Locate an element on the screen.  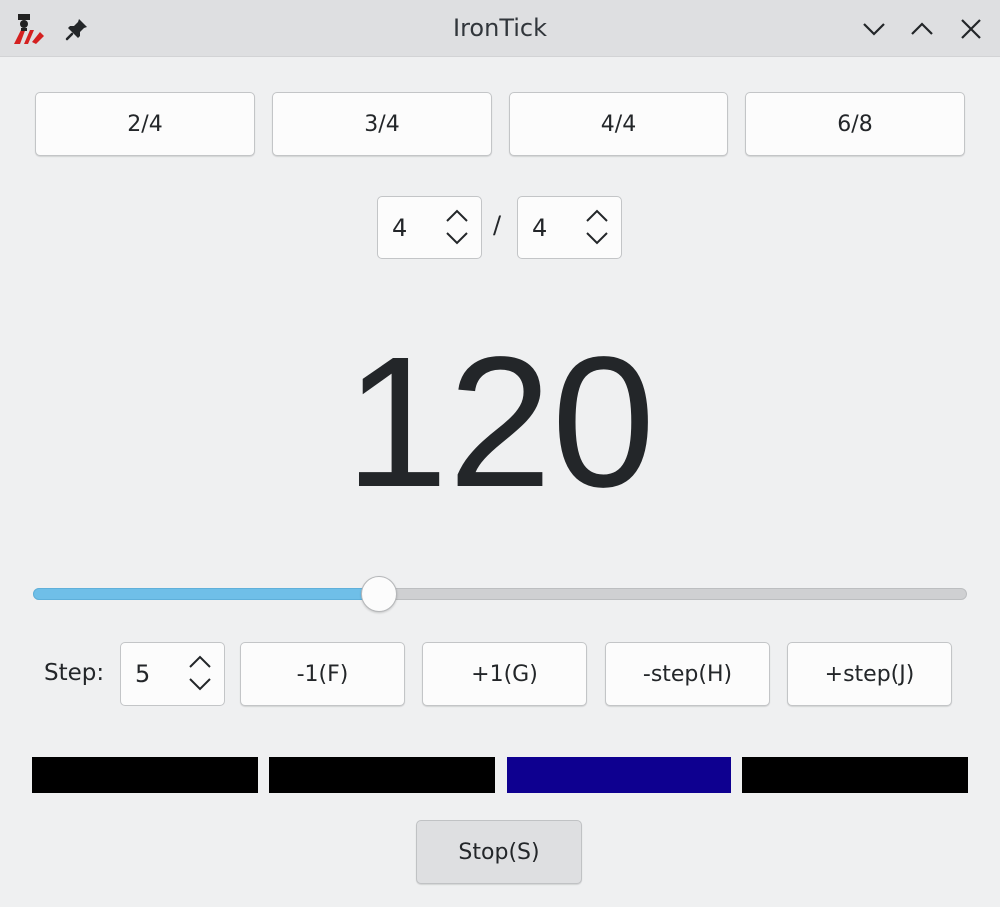
preset-4-4-button: 4/4 is located at coordinates (618, 124).